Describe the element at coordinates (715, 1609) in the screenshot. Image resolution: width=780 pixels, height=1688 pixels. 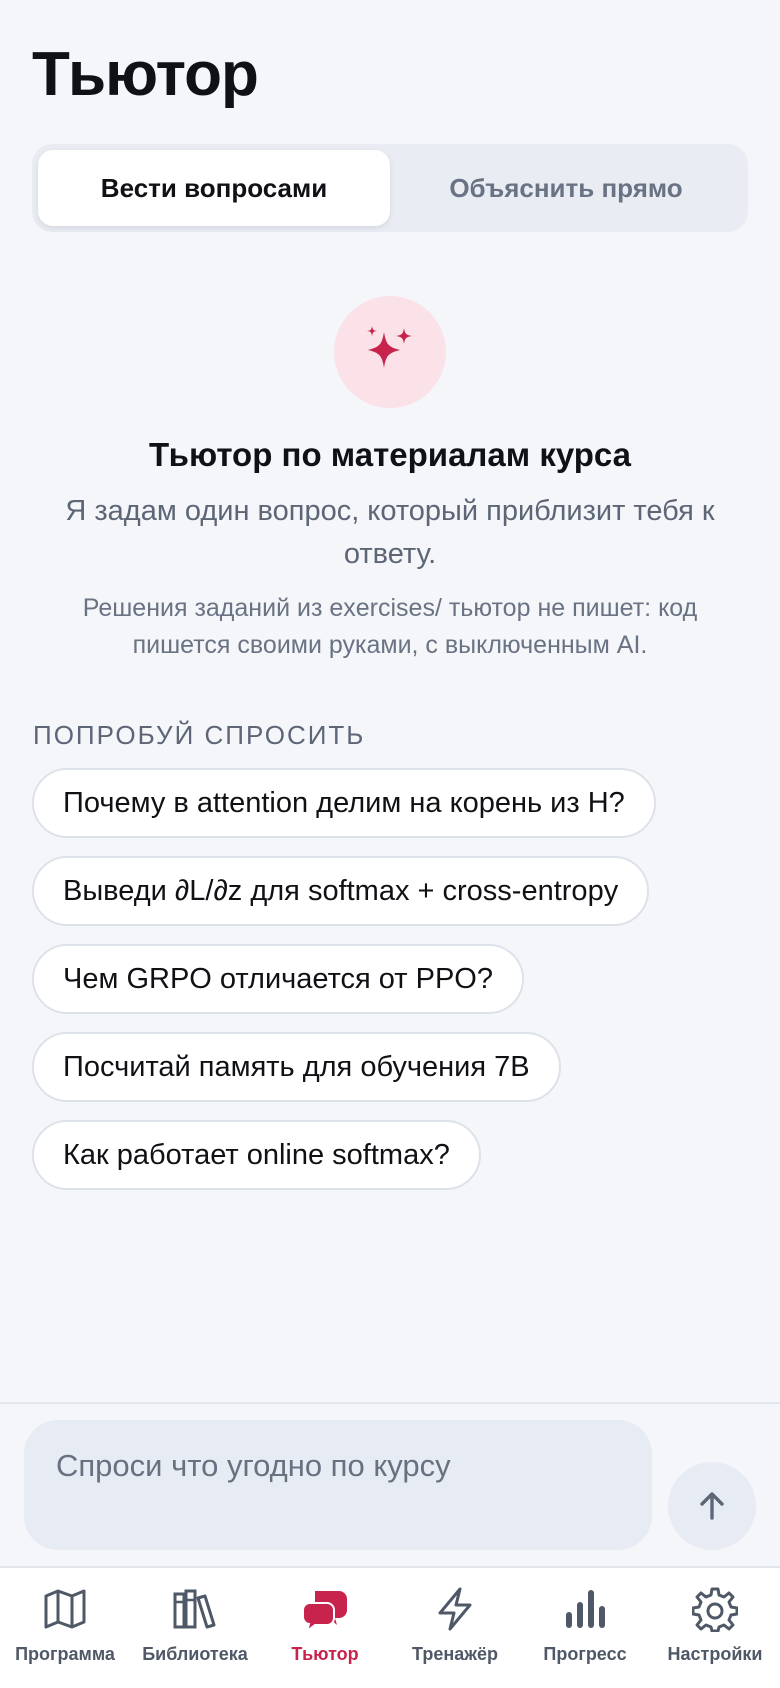
I see `gear-icon` at that location.